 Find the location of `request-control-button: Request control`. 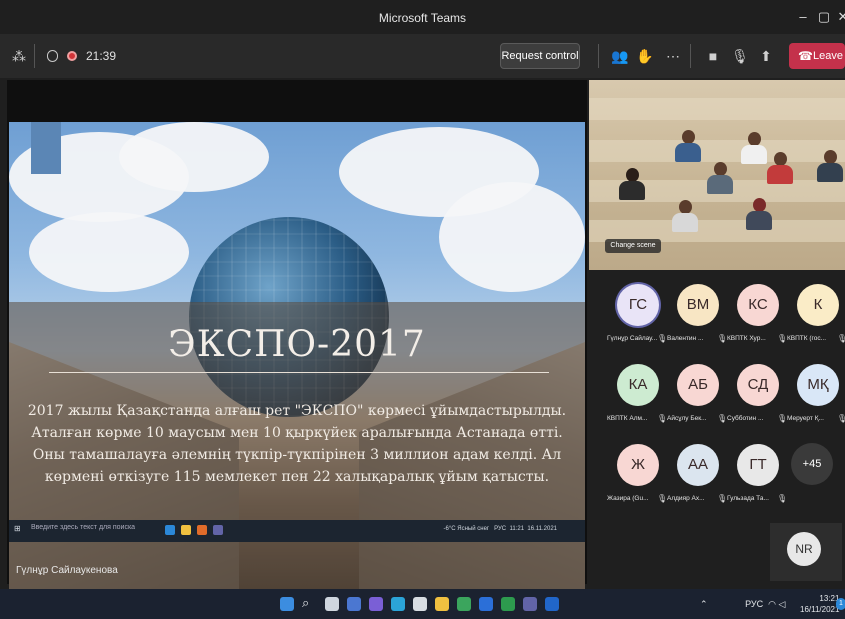

request-control-button: Request control is located at coordinates (540, 56).